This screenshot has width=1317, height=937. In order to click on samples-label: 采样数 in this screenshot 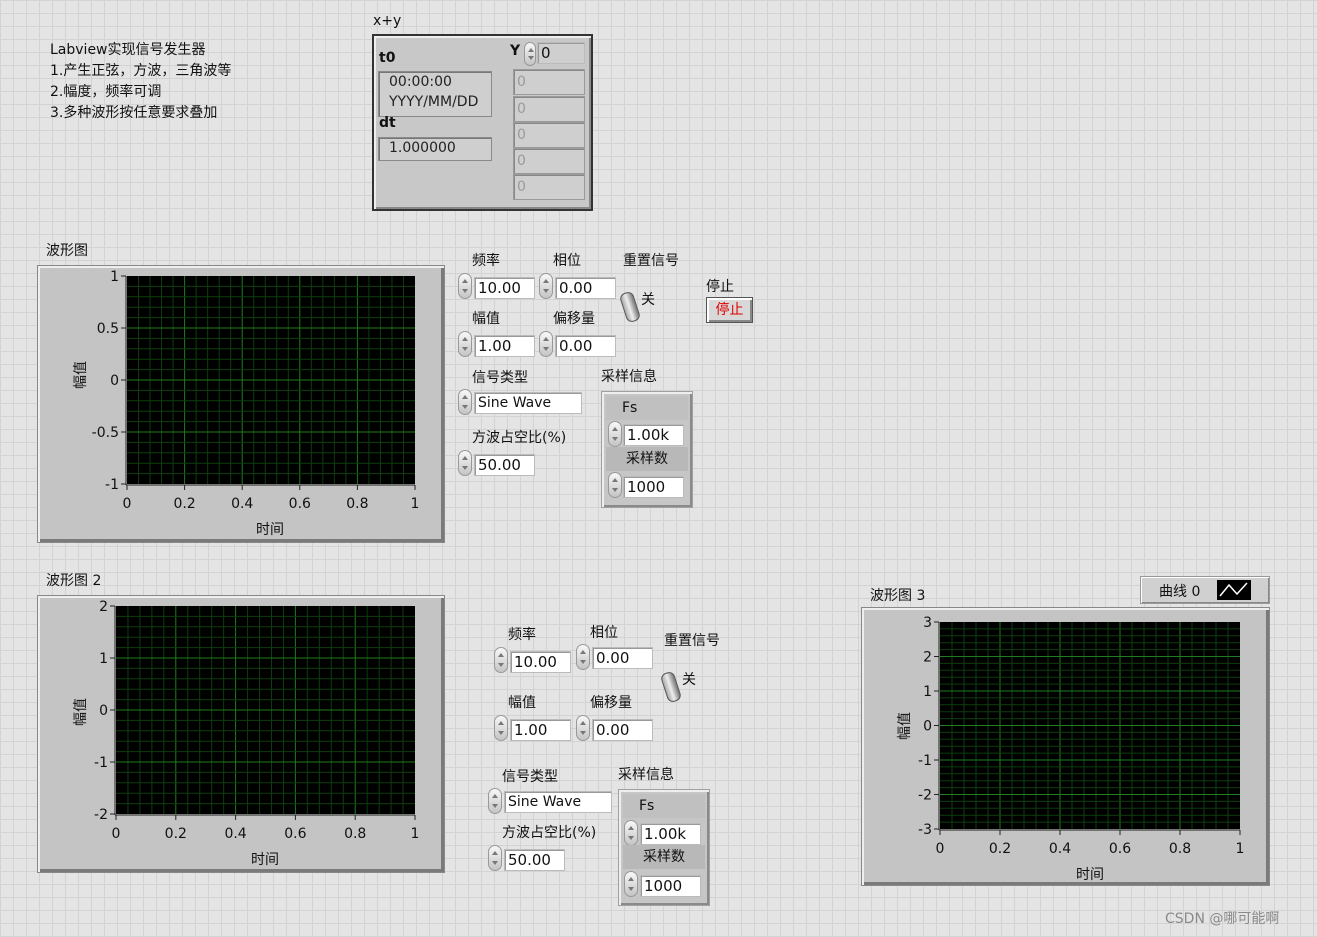, I will do `click(647, 459)`.